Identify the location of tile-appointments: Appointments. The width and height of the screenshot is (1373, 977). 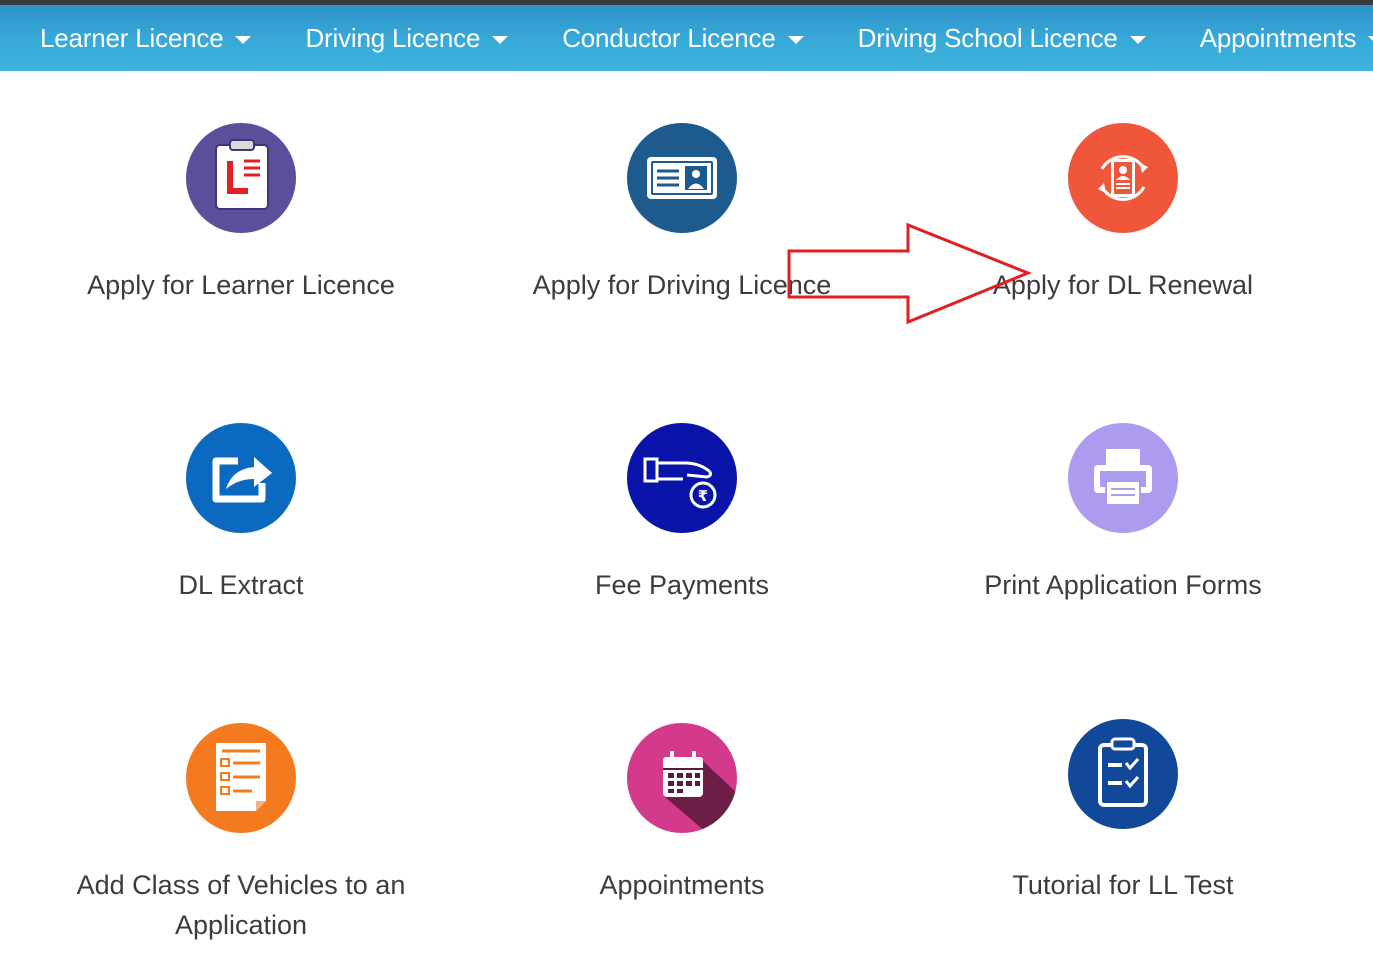
(682, 814).